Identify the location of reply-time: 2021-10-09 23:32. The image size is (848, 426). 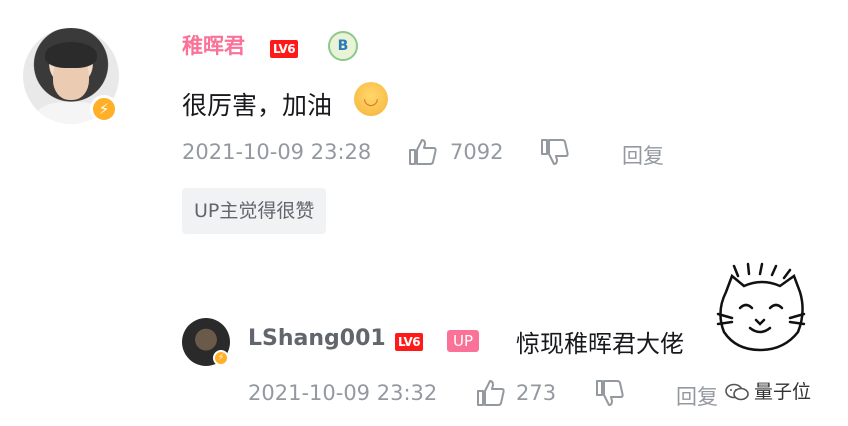
(343, 393).